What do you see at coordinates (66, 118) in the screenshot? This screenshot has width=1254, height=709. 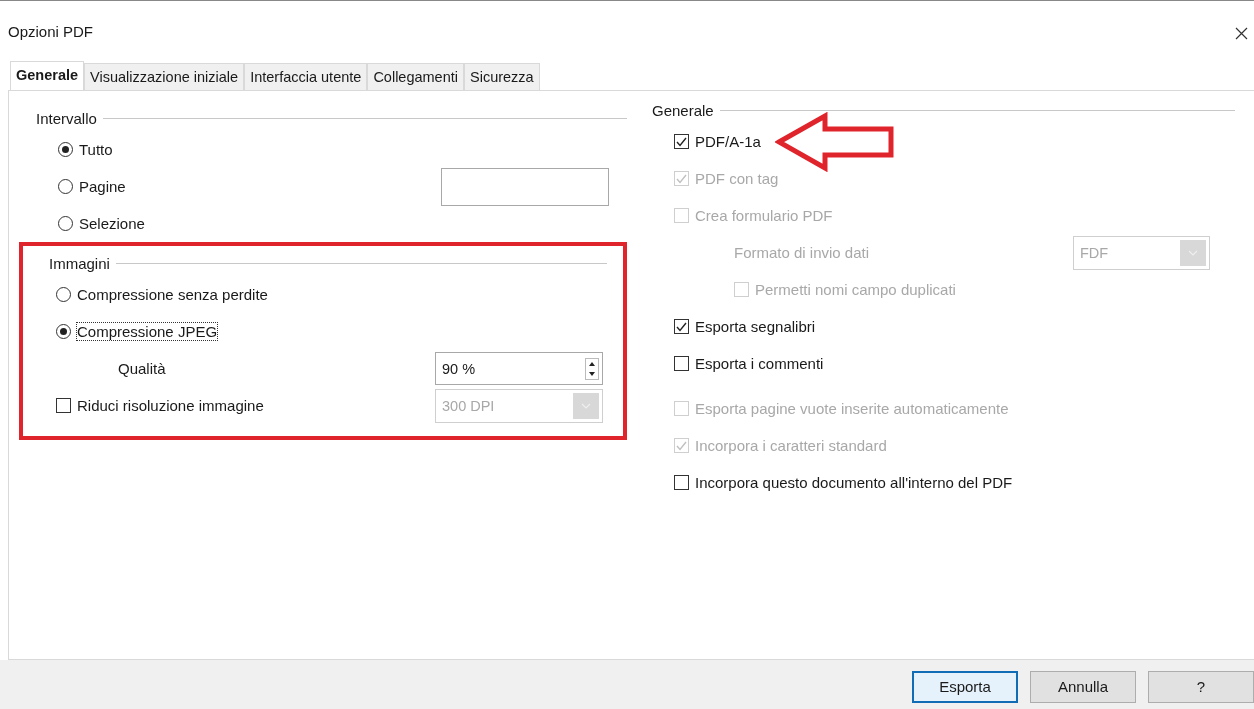 I see `group-title: Intervallo` at bounding box center [66, 118].